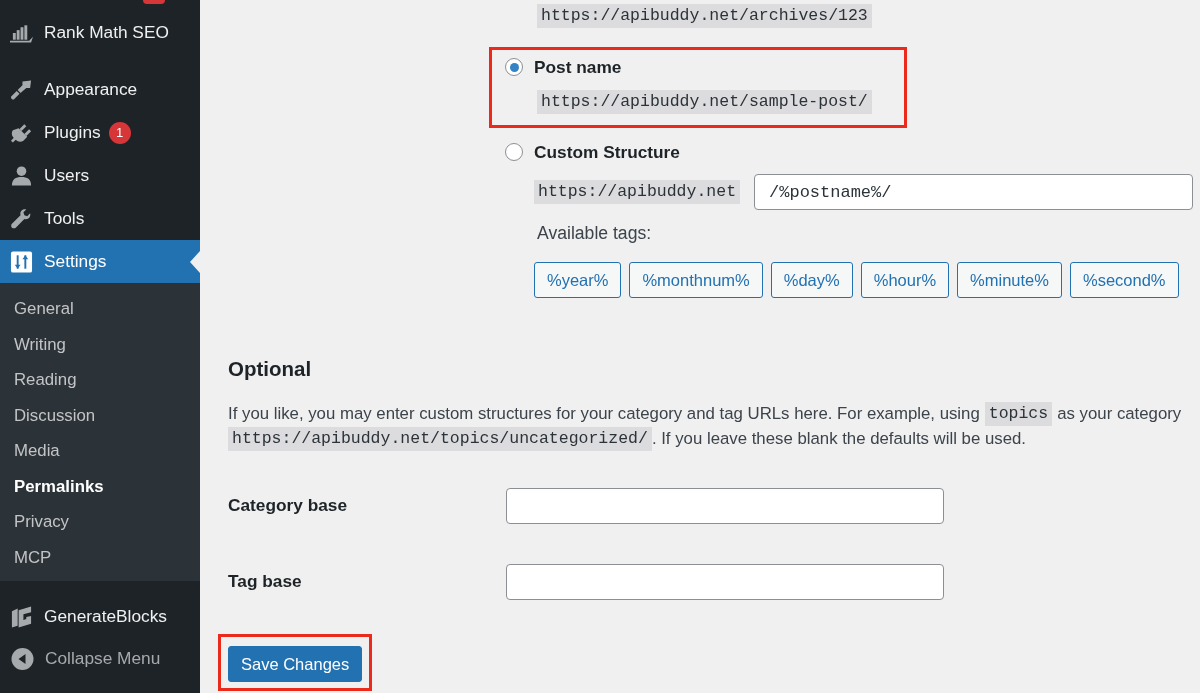  I want to click on code-snippet: https://apibuddy.net/archives/123, so click(704, 16).